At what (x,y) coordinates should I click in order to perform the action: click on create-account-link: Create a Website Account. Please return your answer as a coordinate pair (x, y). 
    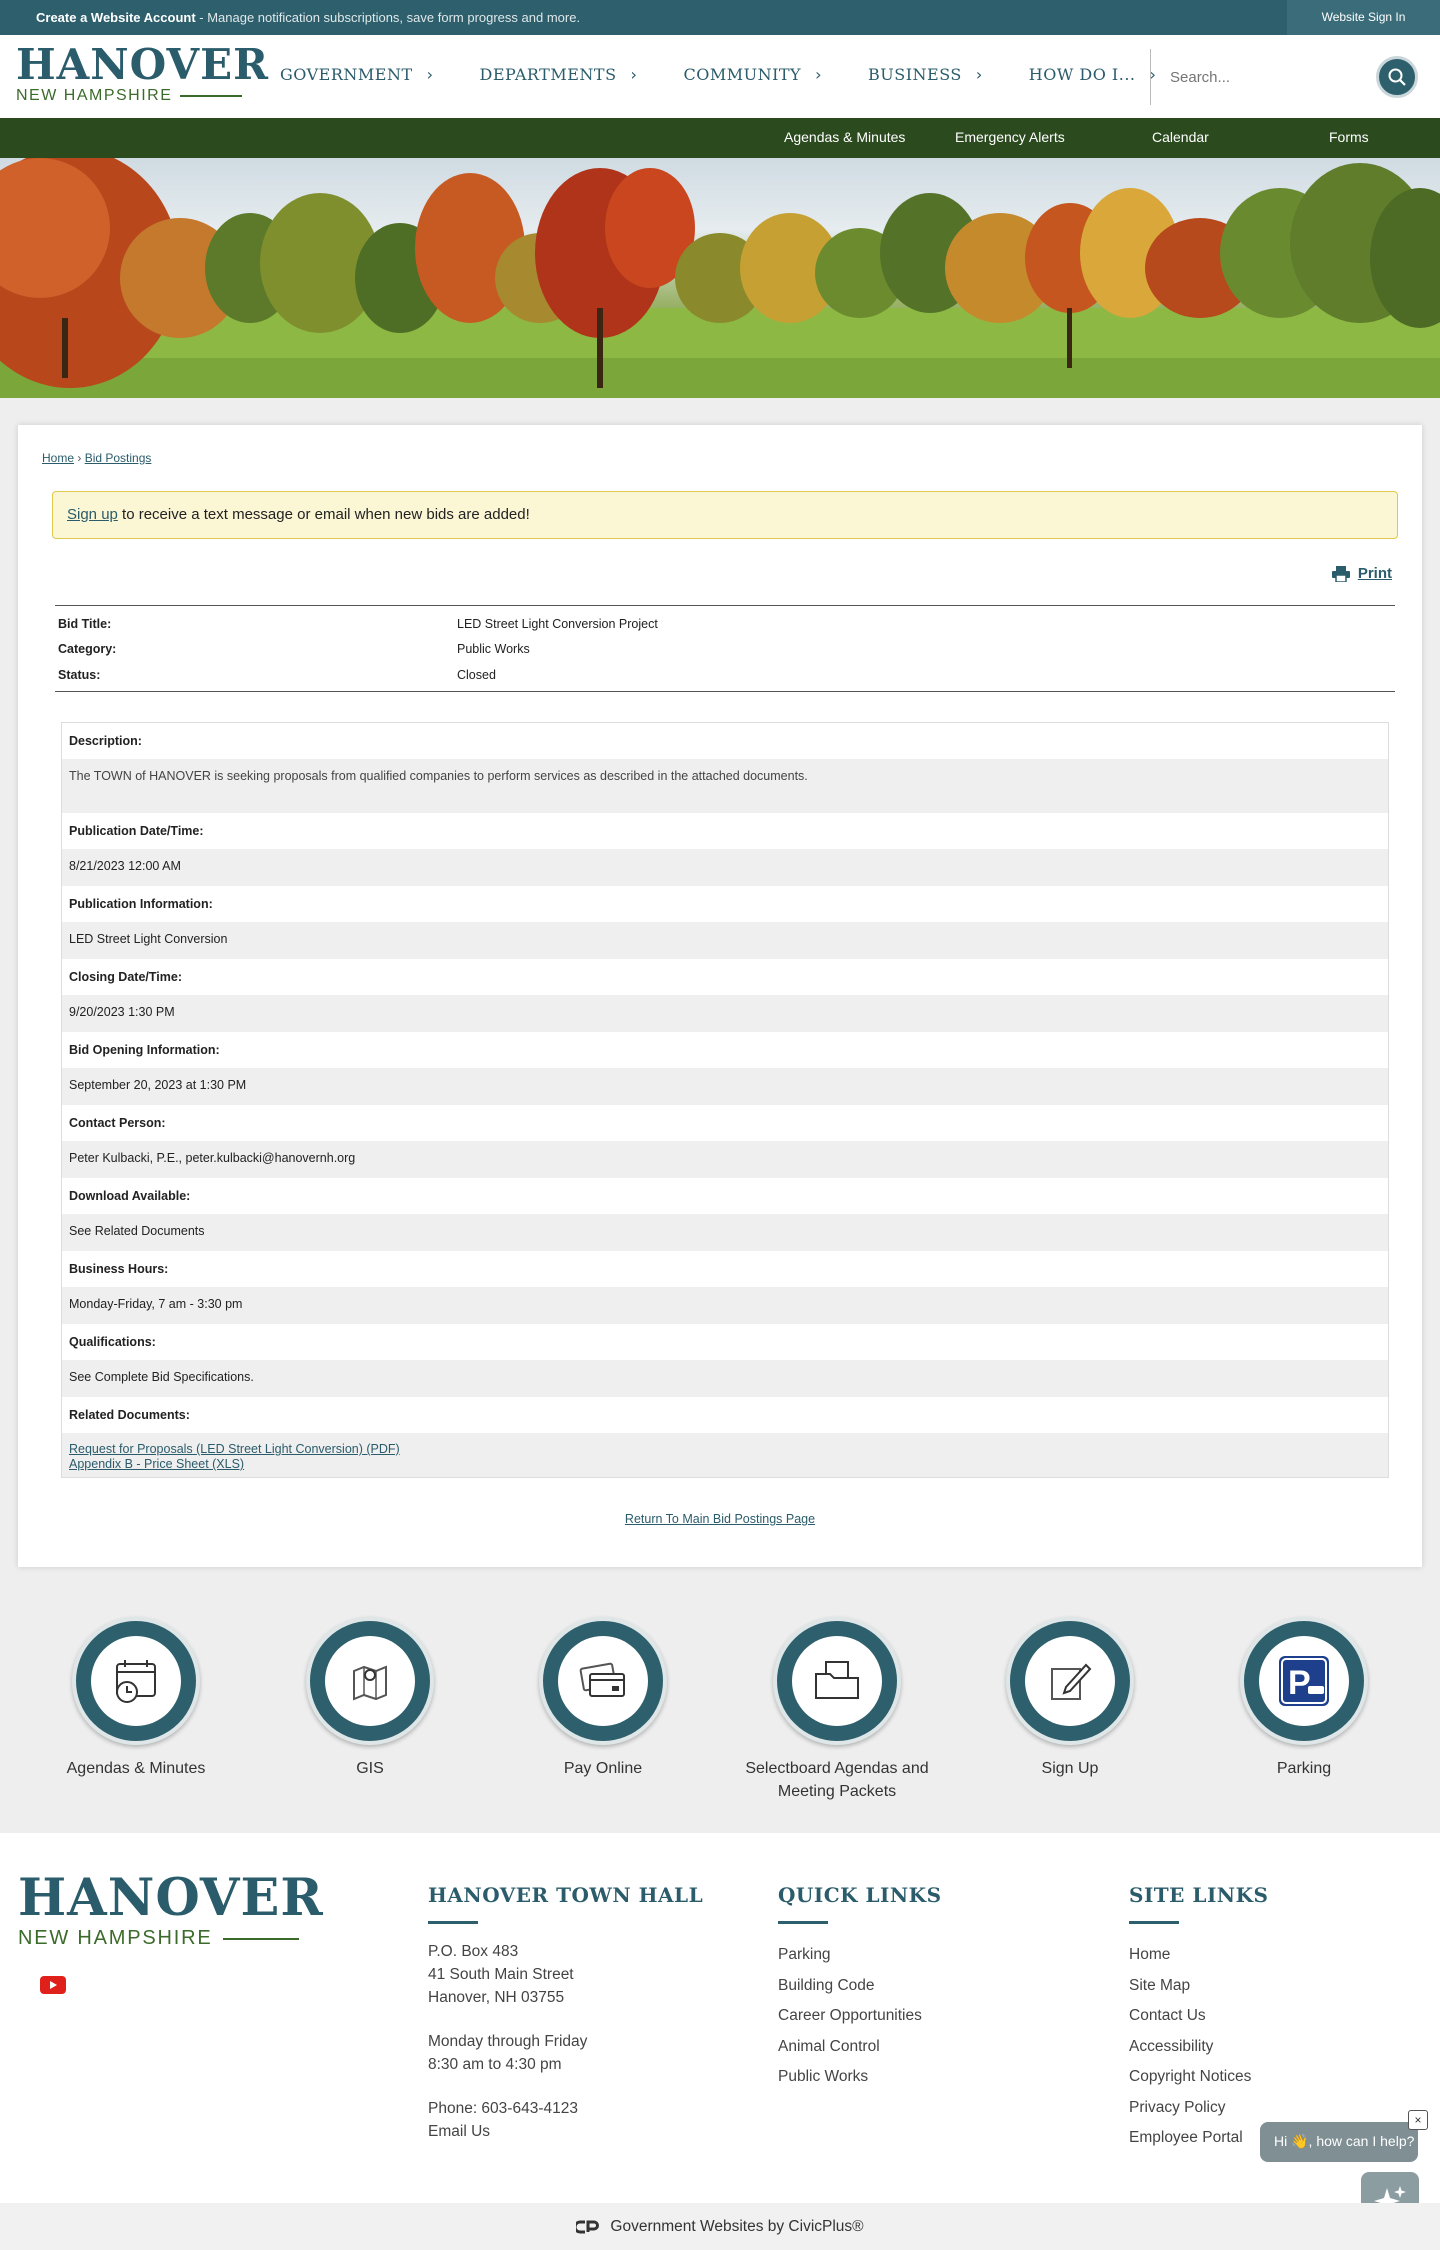
    Looking at the image, I should click on (116, 17).